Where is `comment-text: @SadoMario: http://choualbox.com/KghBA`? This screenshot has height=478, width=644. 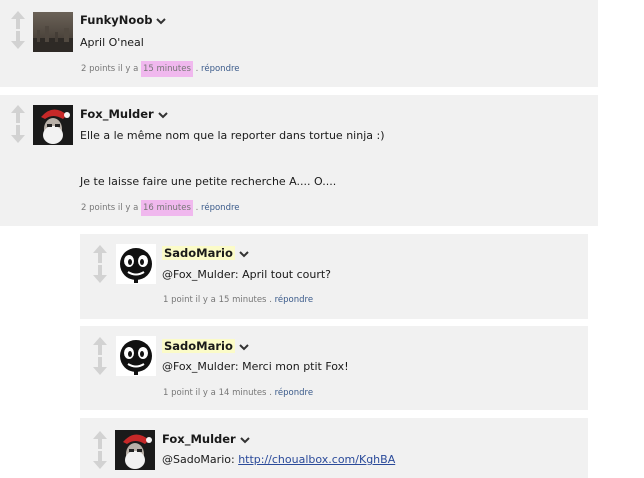
comment-text: @SadoMario: http://choualbox.com/KghBA is located at coordinates (278, 459).